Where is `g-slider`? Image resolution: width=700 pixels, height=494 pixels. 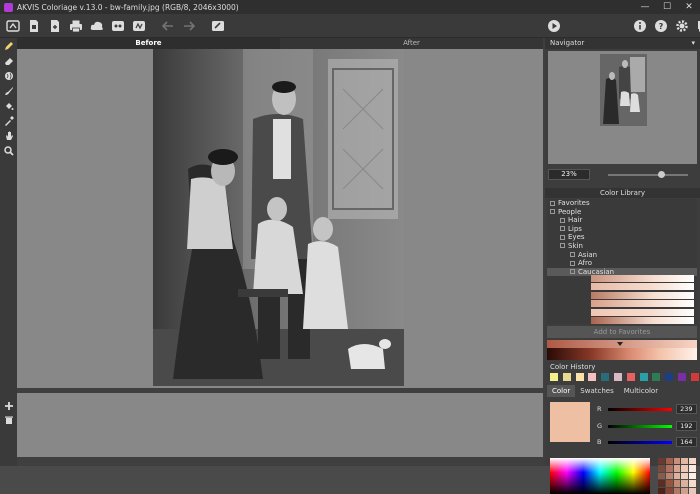 g-slider is located at coordinates (639, 426).